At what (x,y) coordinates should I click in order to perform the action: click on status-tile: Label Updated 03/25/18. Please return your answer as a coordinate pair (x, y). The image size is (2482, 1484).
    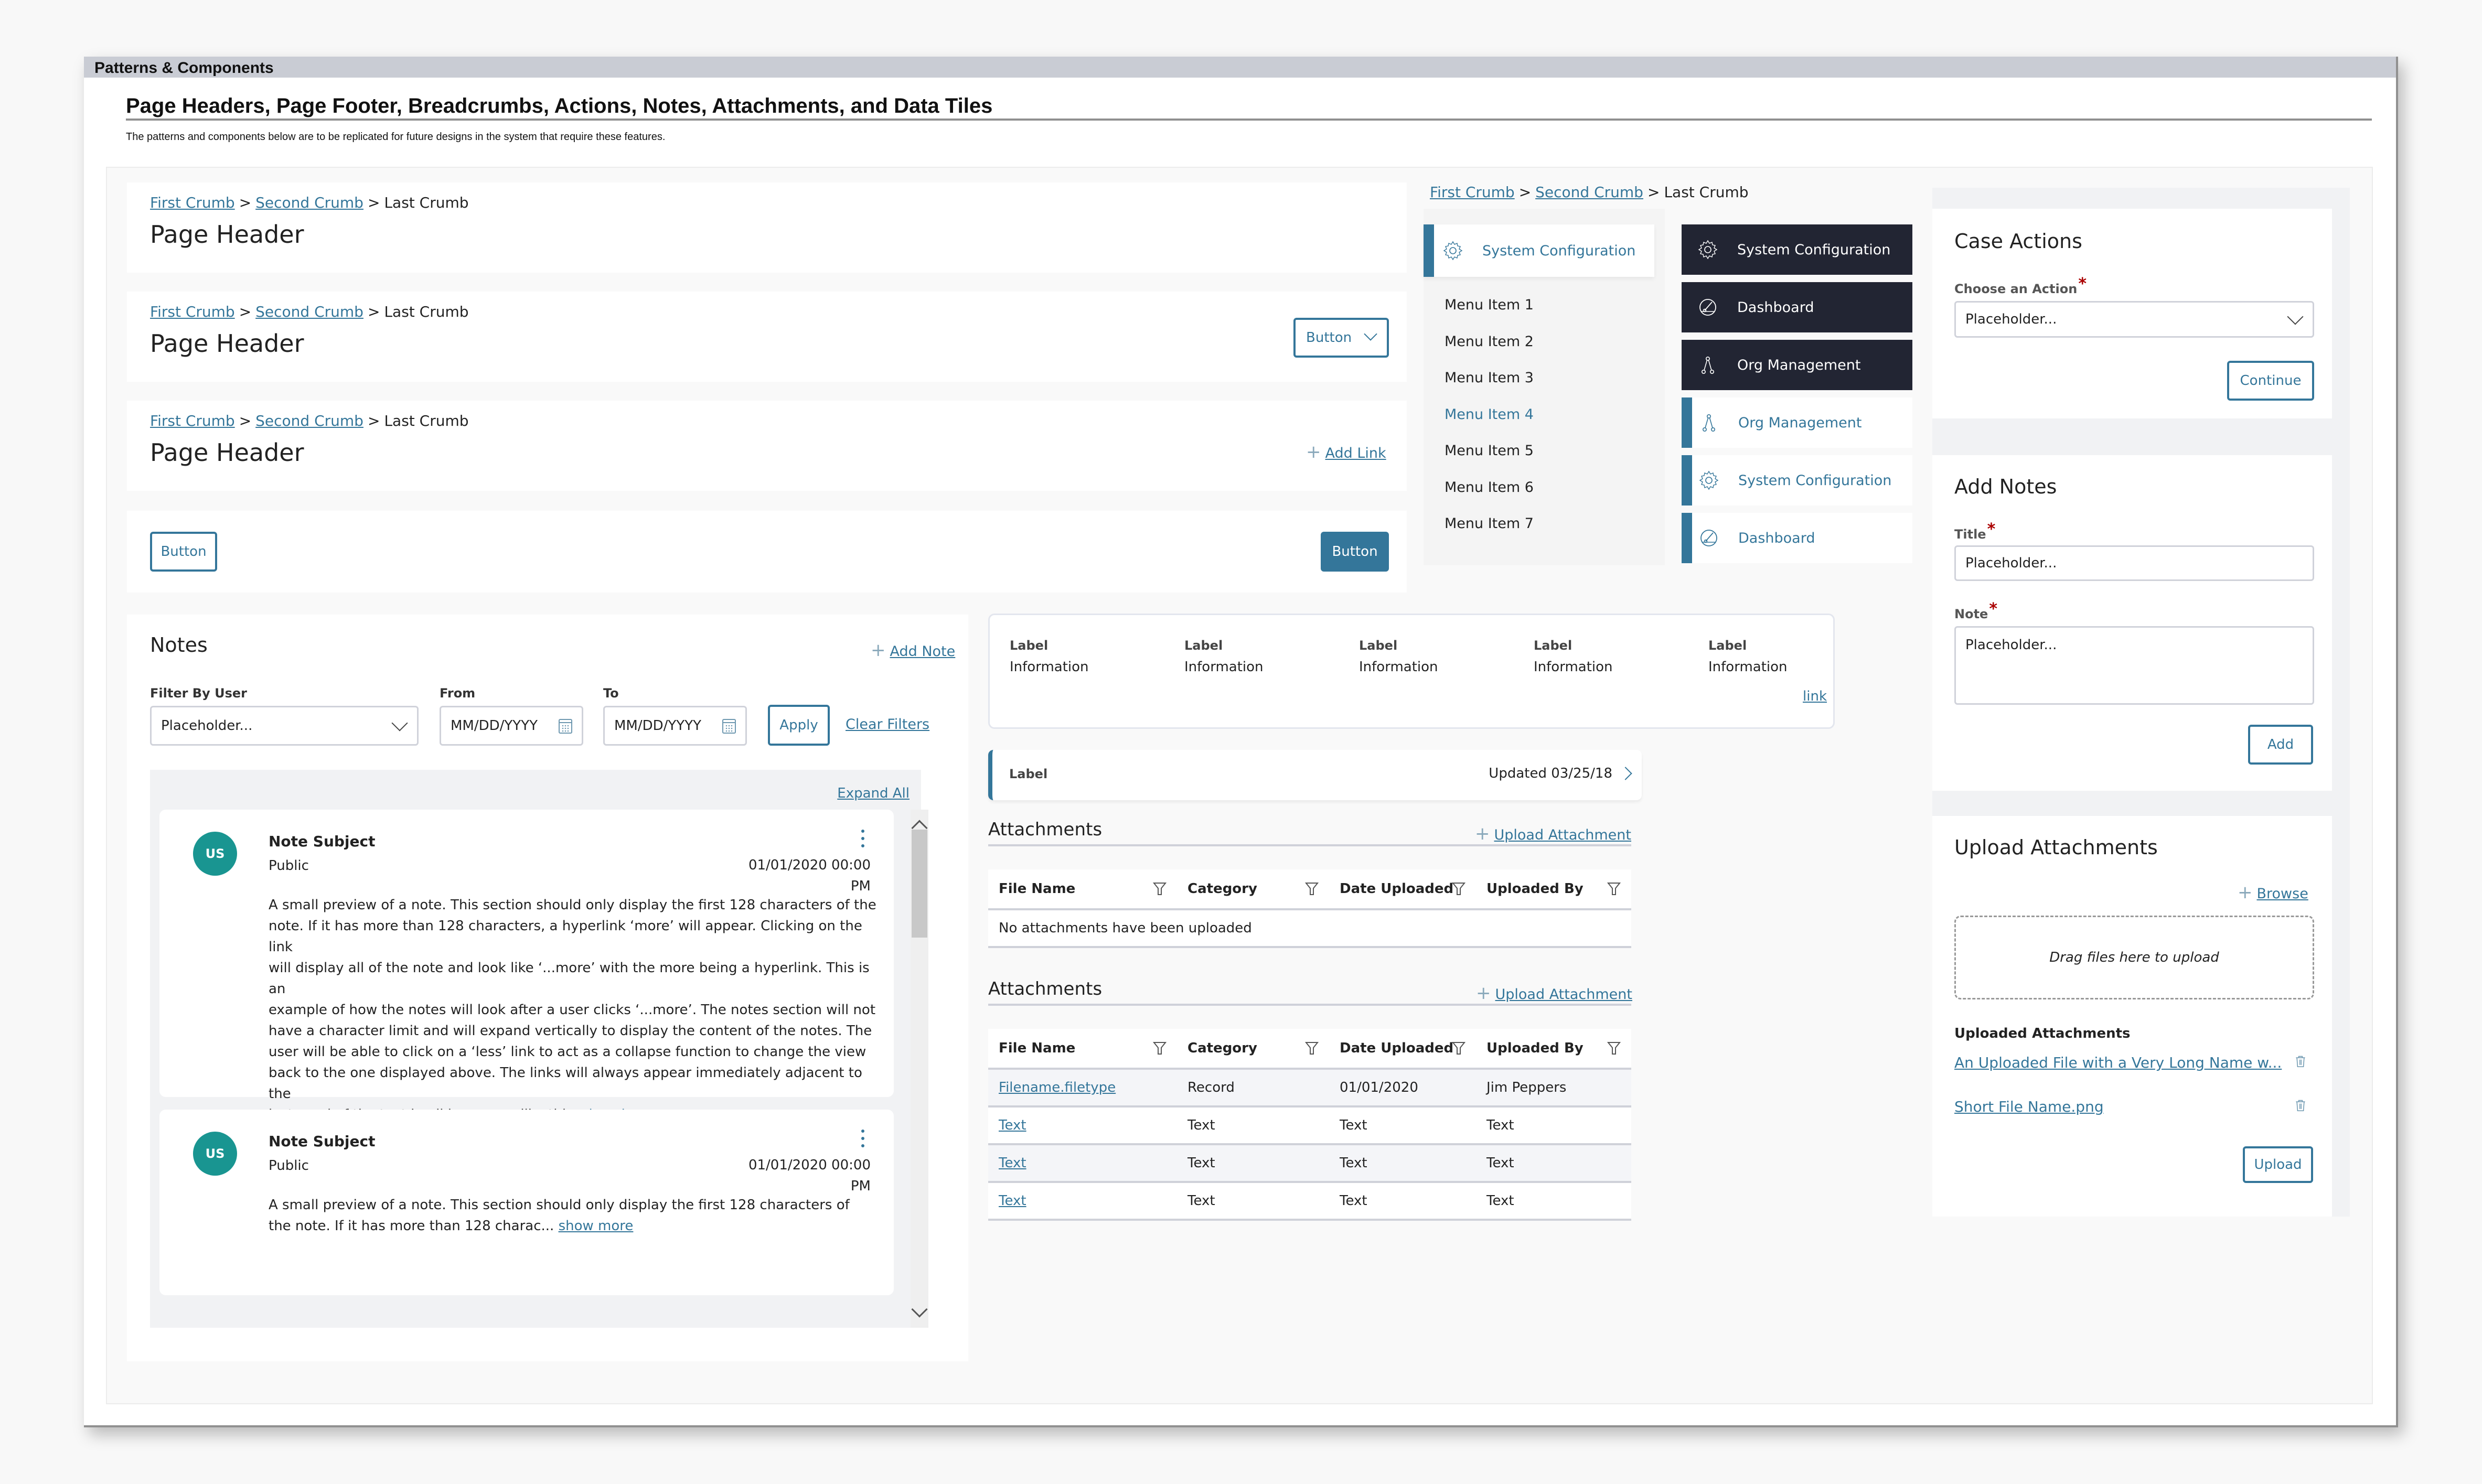
    Looking at the image, I should click on (1315, 775).